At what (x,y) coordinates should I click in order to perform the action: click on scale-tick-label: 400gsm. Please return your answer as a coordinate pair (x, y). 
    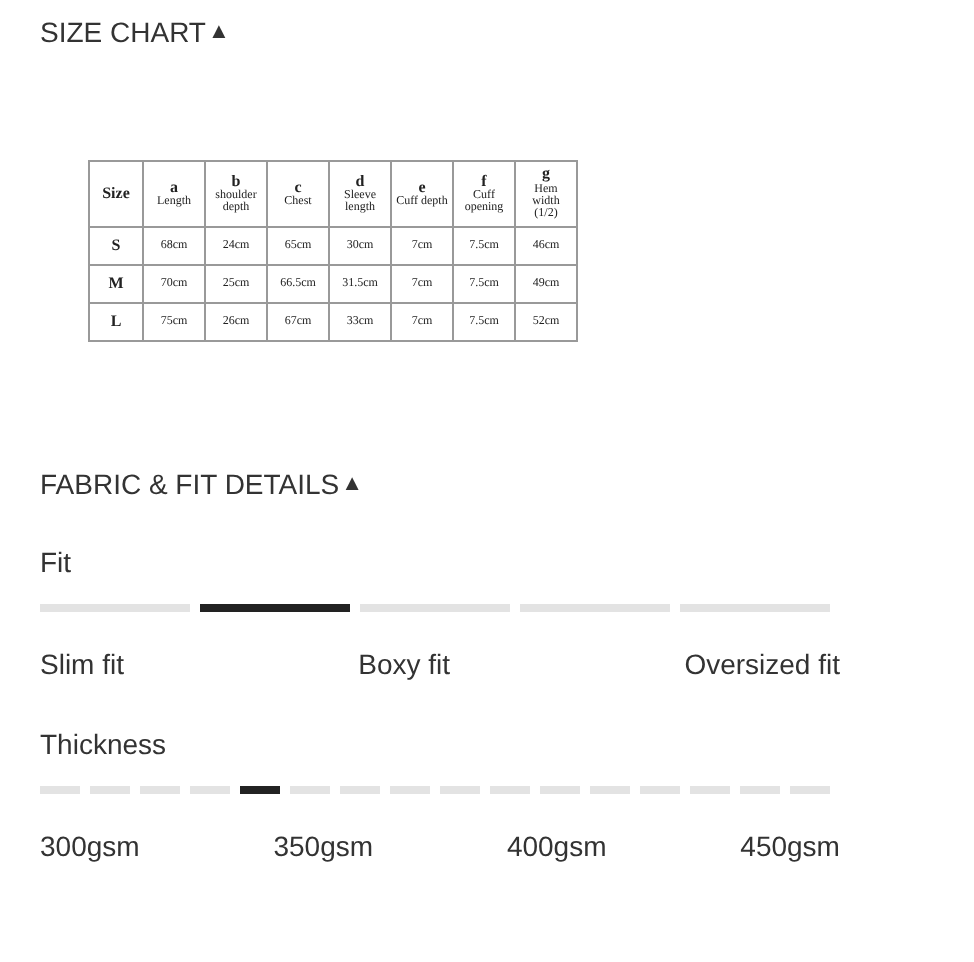
    Looking at the image, I should click on (556, 846).